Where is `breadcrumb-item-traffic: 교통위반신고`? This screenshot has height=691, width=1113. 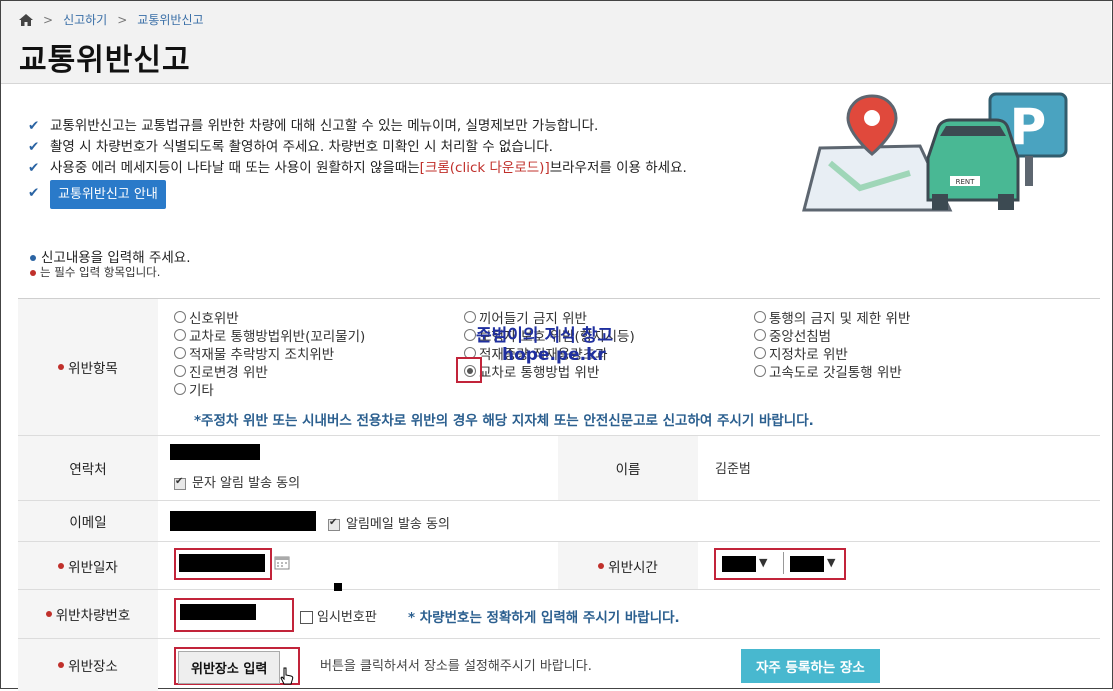 breadcrumb-item-traffic: 교통위반신고 is located at coordinates (170, 19).